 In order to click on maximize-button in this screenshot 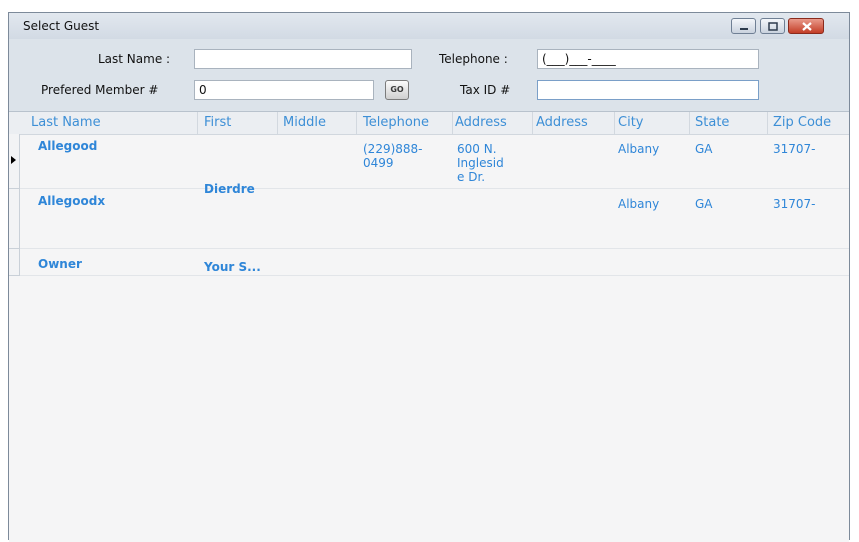, I will do `click(772, 26)`.